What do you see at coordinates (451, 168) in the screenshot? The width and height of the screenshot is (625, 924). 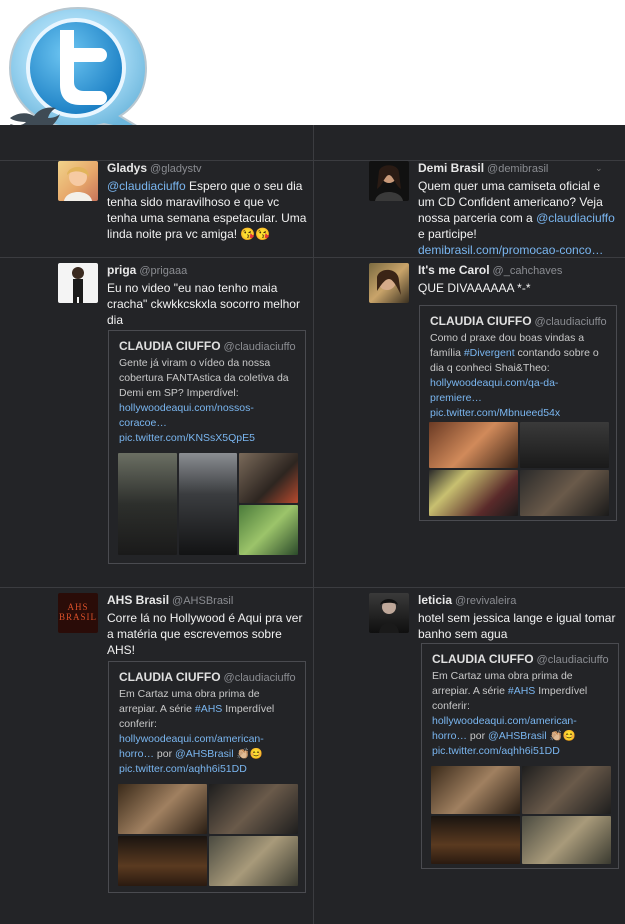 I see `tweet-author-name: Demi Brasil` at bounding box center [451, 168].